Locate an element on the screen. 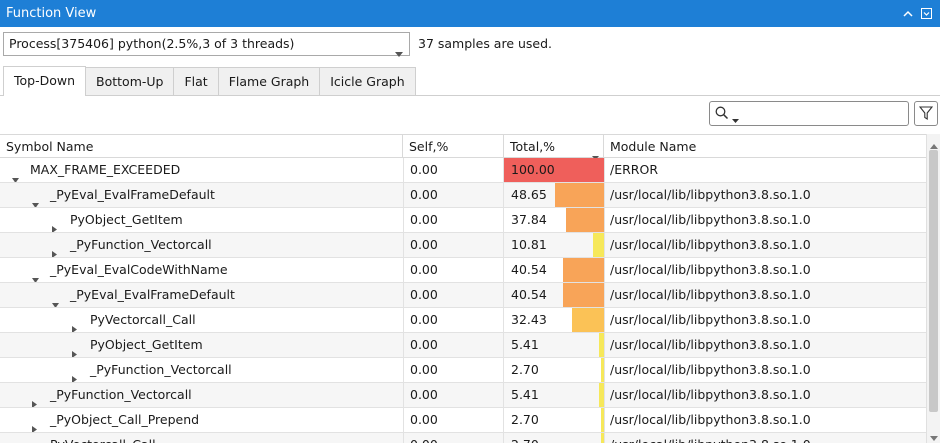  window-title: Function View is located at coordinates (51, 13).